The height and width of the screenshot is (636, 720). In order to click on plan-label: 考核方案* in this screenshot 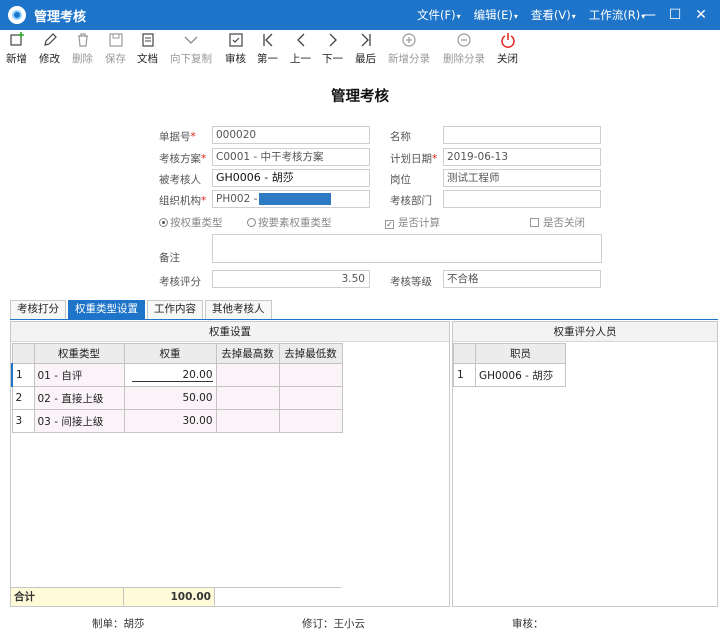, I will do `click(183, 159)`.